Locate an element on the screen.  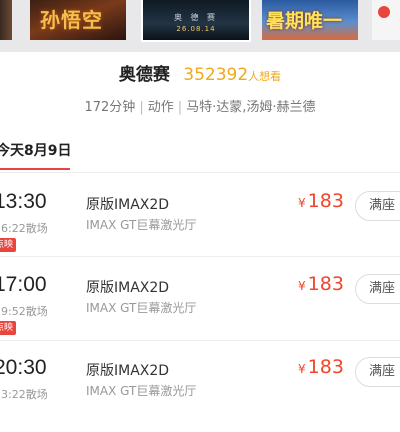
start-time: 17:00 is located at coordinates (23, 284).